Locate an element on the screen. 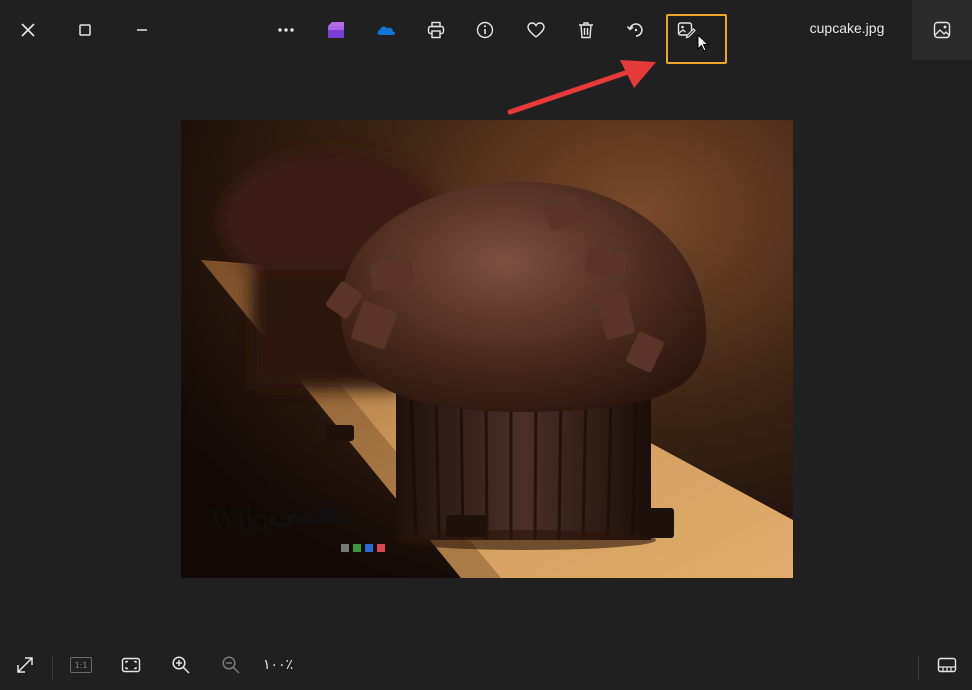 The image size is (972, 690). filmstrip-toggle-button is located at coordinates (947, 665).